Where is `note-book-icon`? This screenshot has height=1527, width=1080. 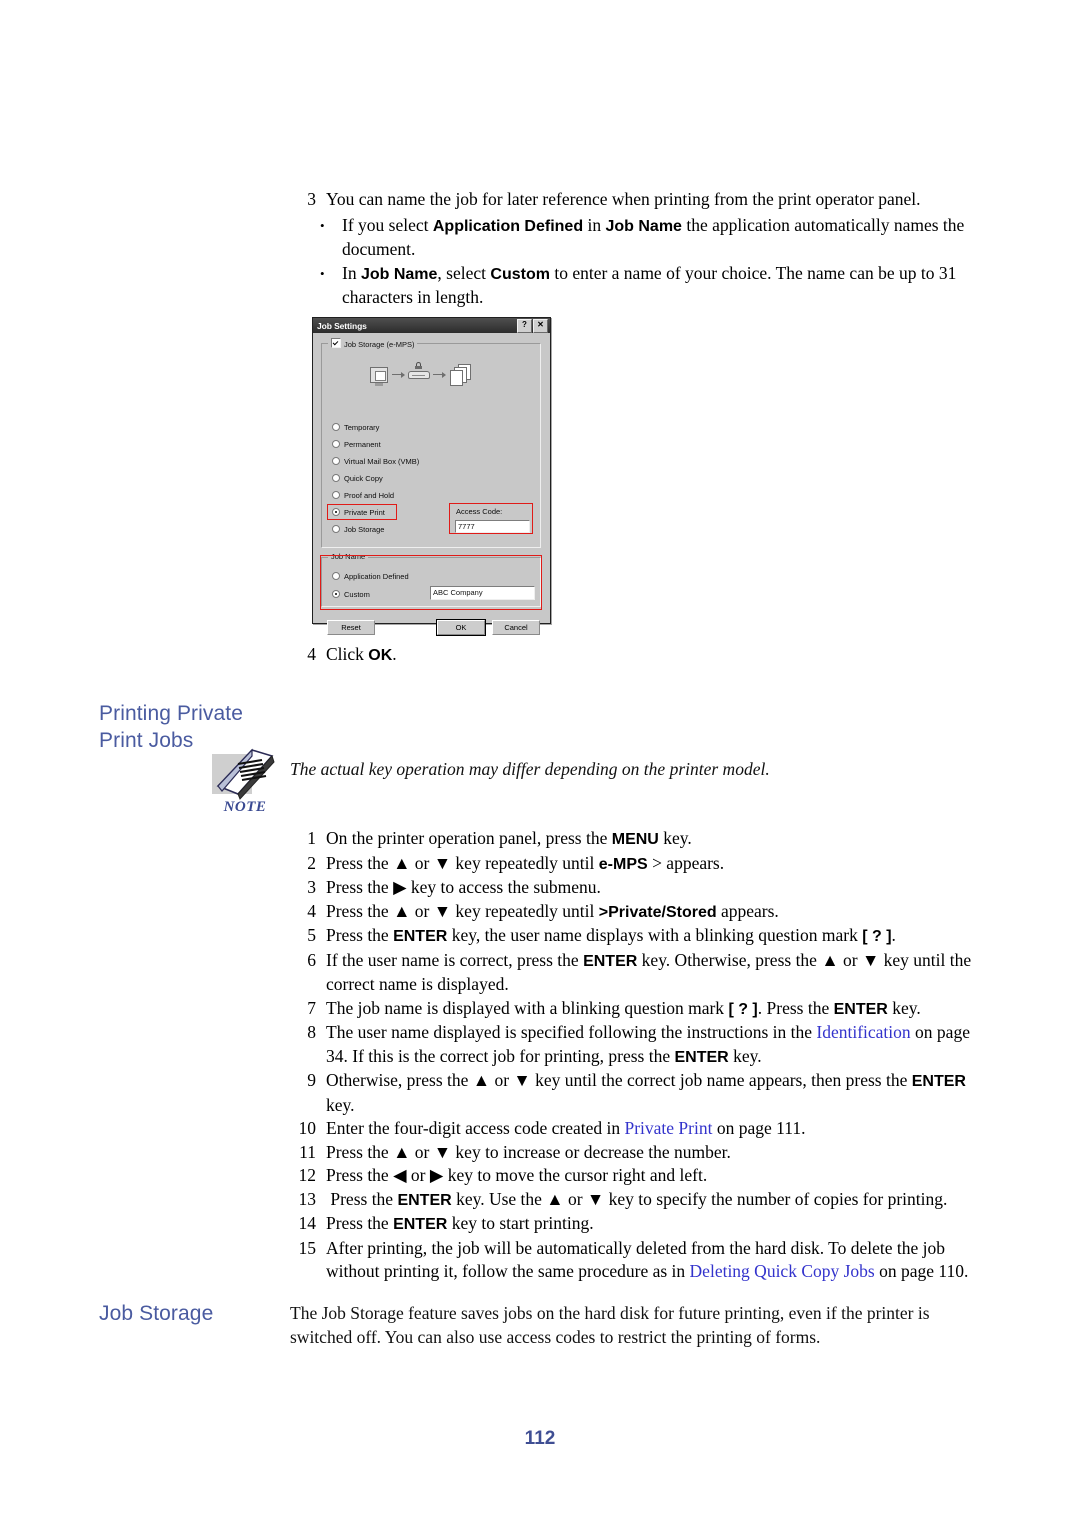 note-book-icon is located at coordinates (243, 774).